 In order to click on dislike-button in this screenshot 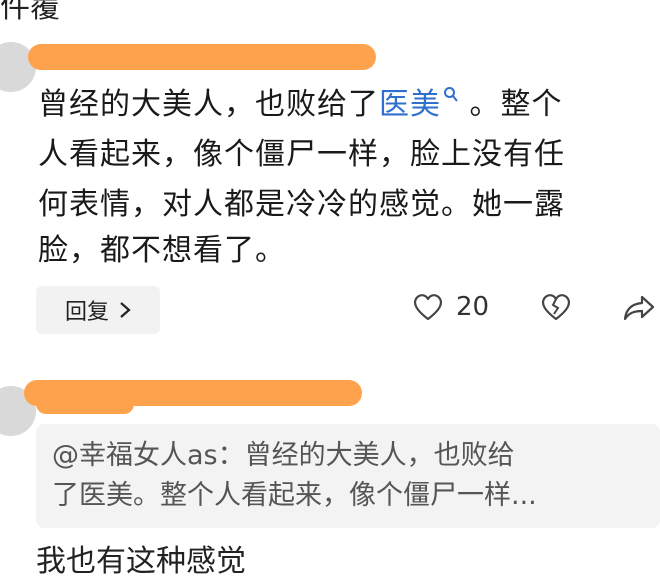, I will do `click(556, 309)`.